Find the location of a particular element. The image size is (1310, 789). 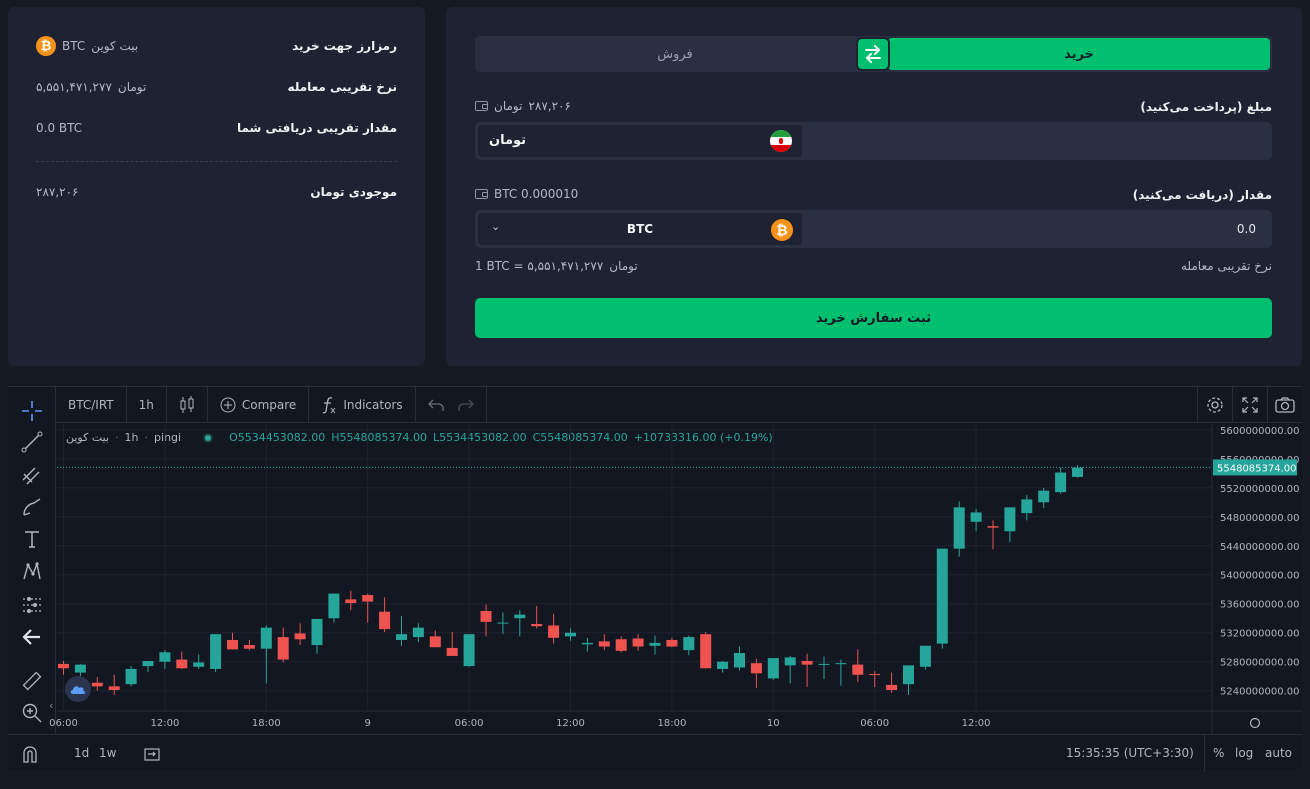

drawing-toolbar is located at coordinates (32, 560).